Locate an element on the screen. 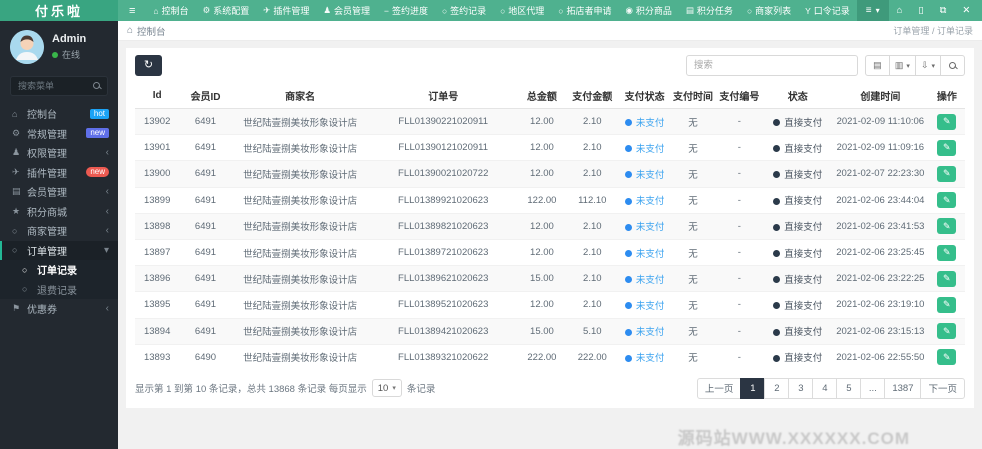 The image size is (982, 449). cell-merchant: 世纪陆壹捌美妆形象设计店 is located at coordinates (300, 356).